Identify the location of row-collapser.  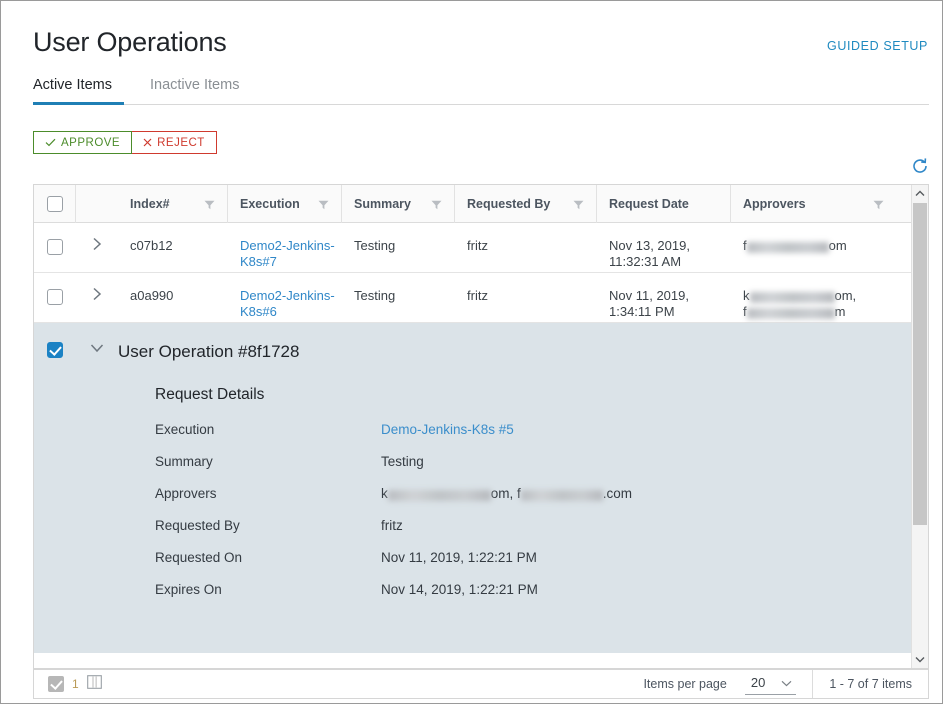
(97, 343).